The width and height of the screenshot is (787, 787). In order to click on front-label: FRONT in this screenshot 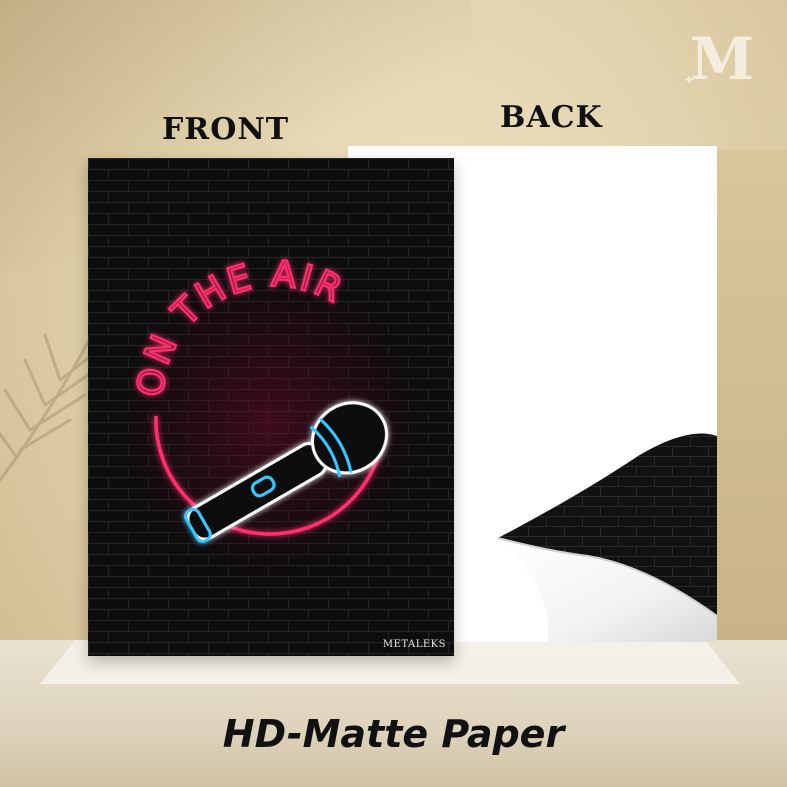, I will do `click(226, 129)`.